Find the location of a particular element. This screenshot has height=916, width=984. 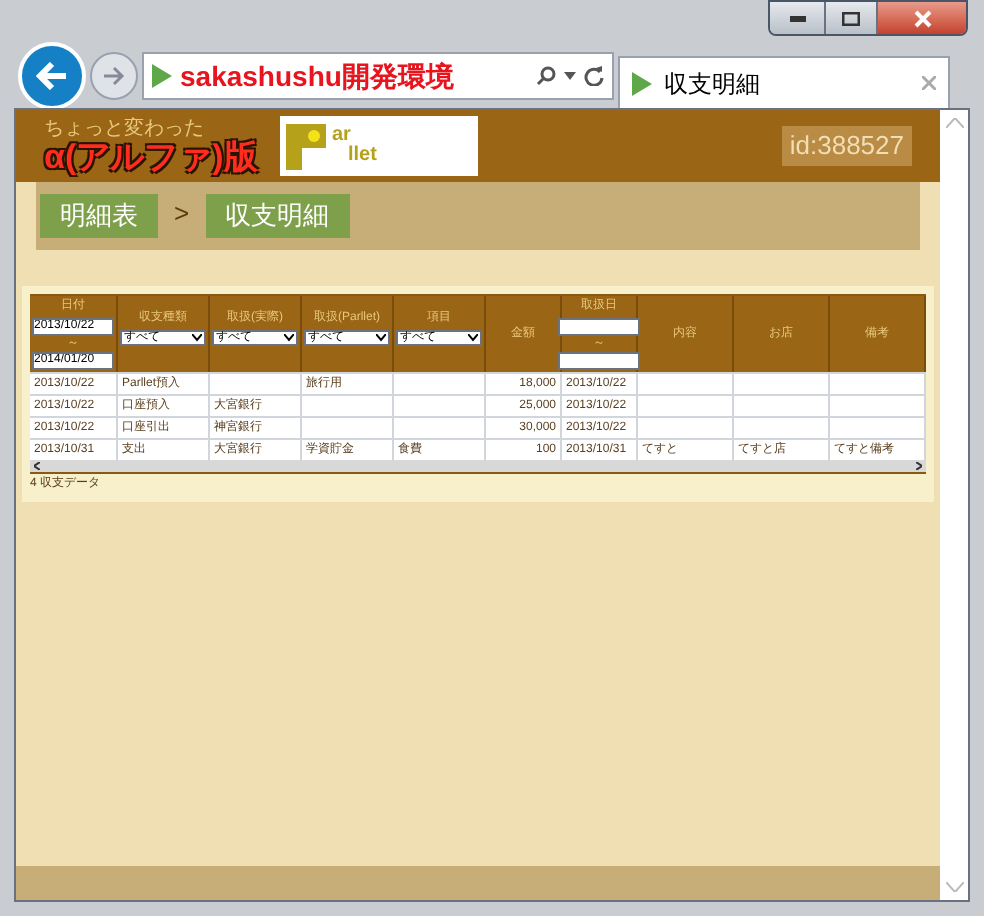

date-from-field is located at coordinates (599, 327).